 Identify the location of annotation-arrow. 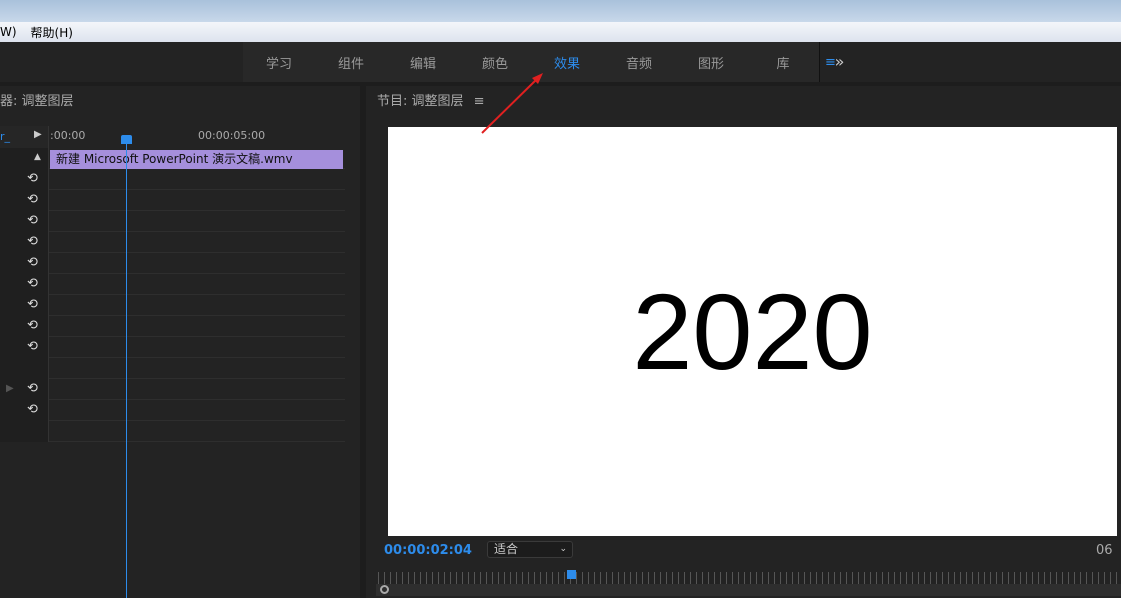
(512, 103).